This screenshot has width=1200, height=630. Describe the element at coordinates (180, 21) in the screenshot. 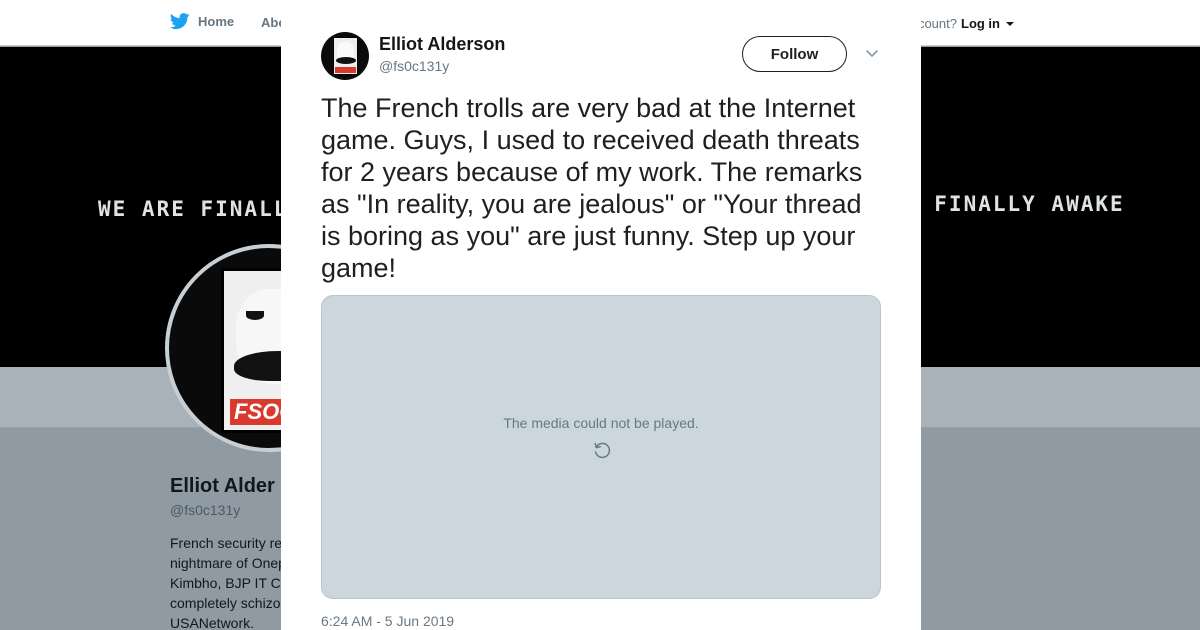

I see `twitter-bird-icon` at that location.